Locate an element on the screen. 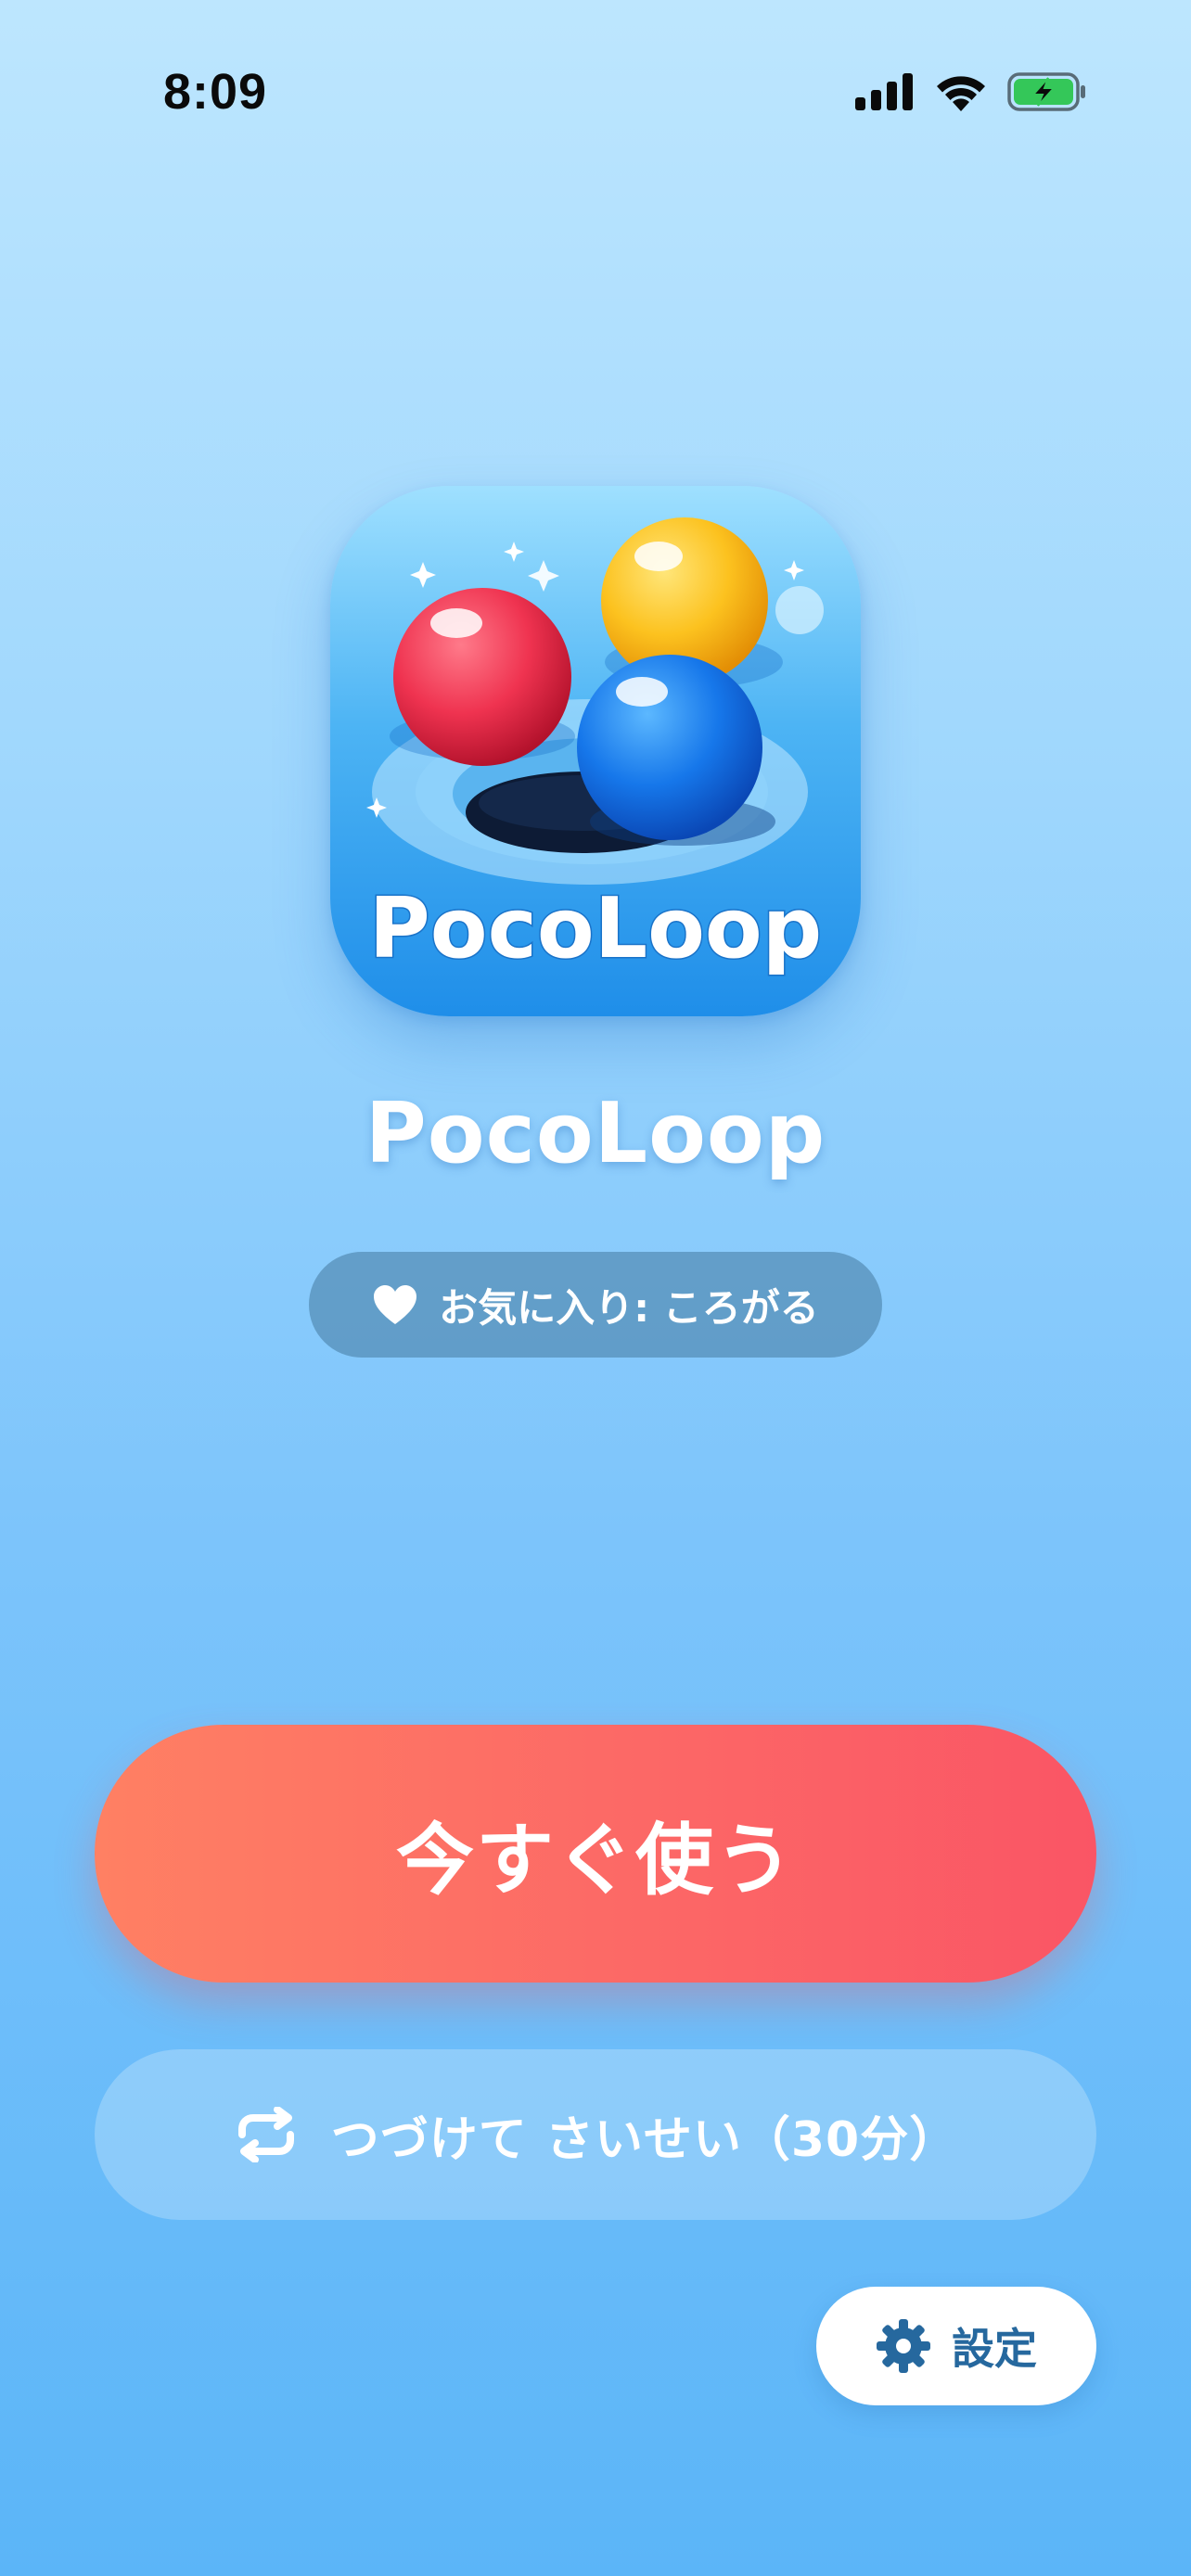  gear-icon is located at coordinates (903, 2346).